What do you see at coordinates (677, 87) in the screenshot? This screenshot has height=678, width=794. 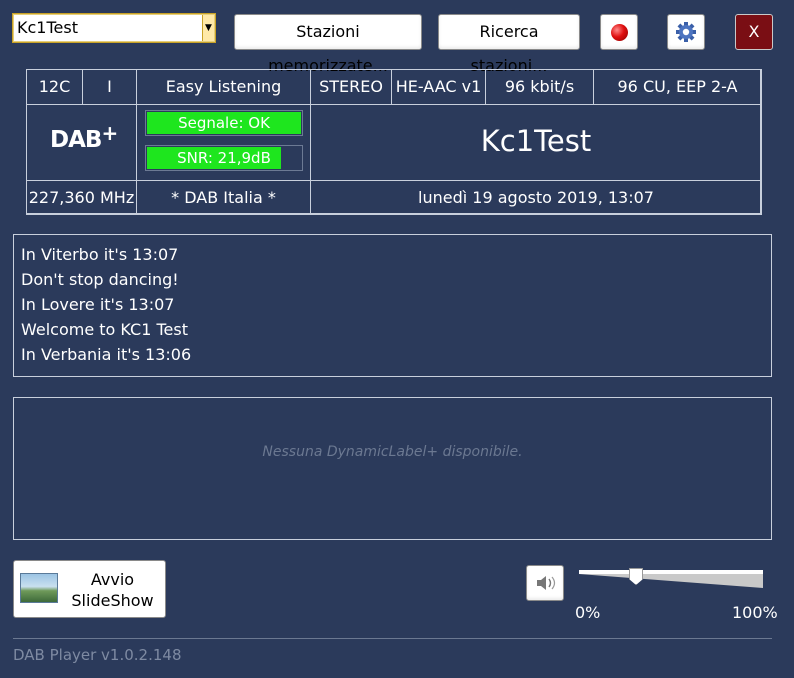 I see `protection-cell: 96 CU, EEP 2-A` at bounding box center [677, 87].